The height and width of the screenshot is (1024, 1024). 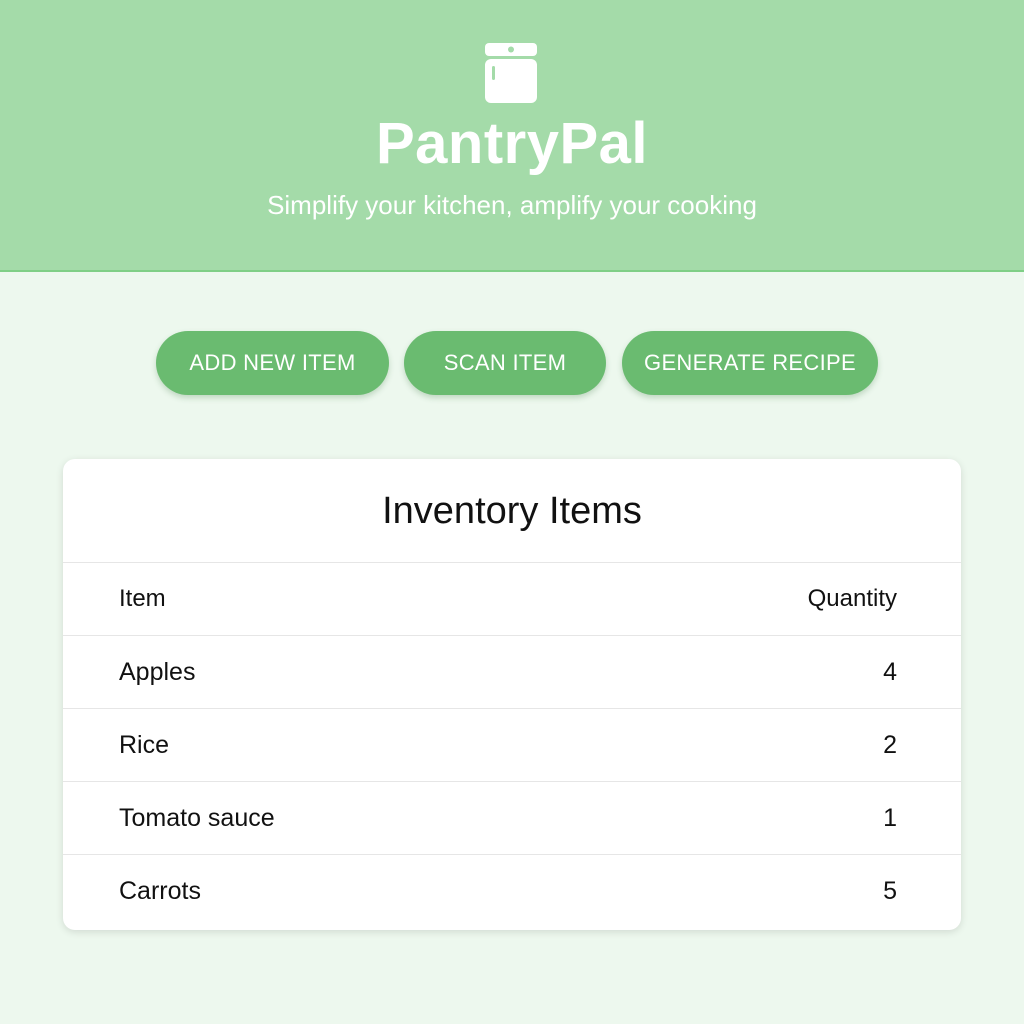 I want to click on item-quantity: 1, so click(x=890, y=817).